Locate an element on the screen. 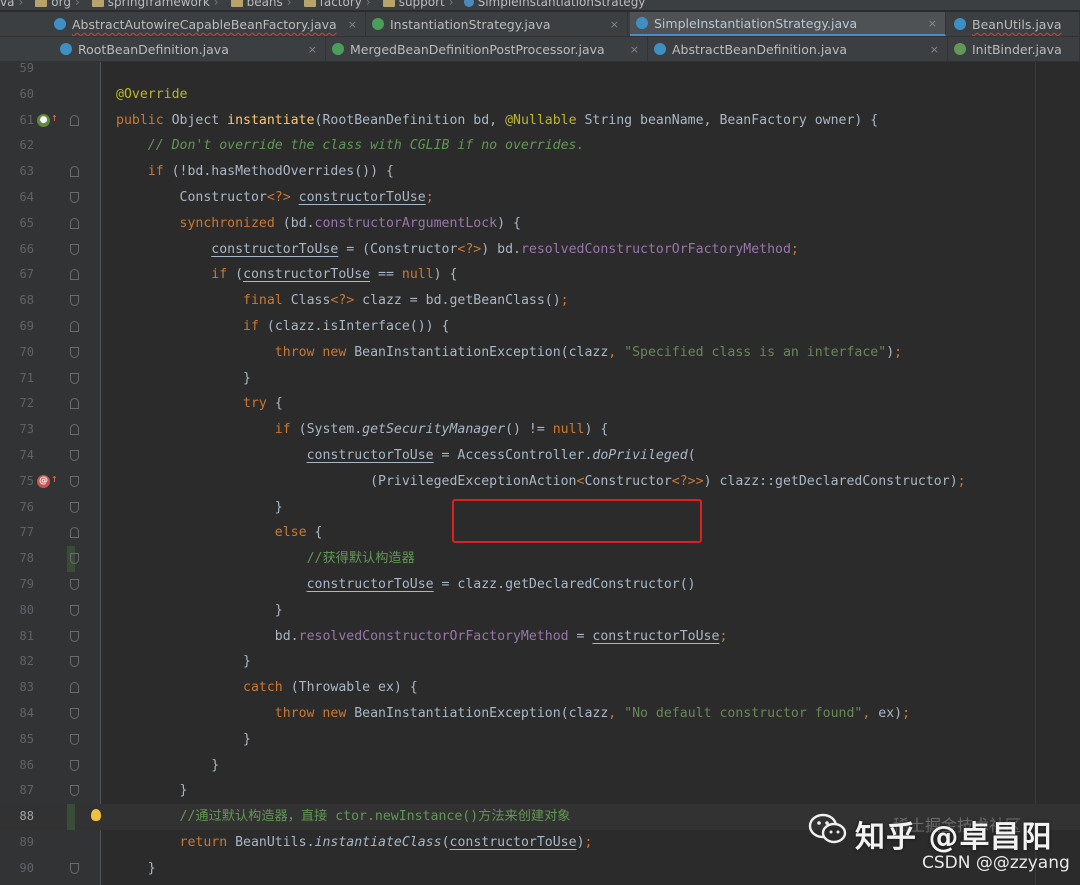  editor-tab: InstantiationStrategy.java × is located at coordinates (497, 24).